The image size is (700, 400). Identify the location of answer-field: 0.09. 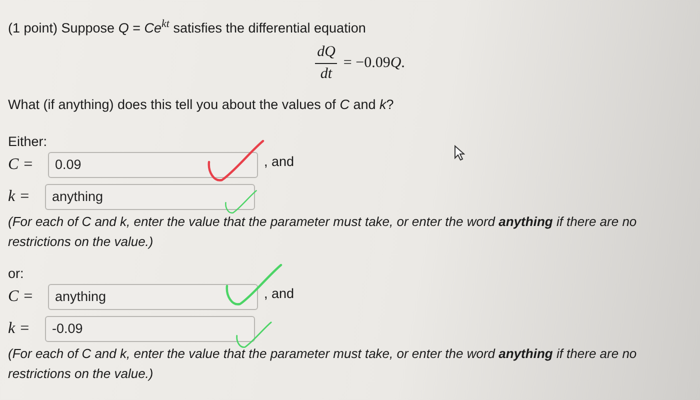
(153, 165).